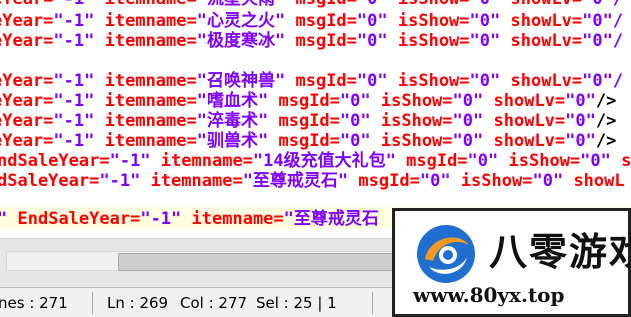 This screenshot has height=317, width=631. Describe the element at coordinates (258, 262) in the screenshot. I see `scrollbar-thumb` at that location.